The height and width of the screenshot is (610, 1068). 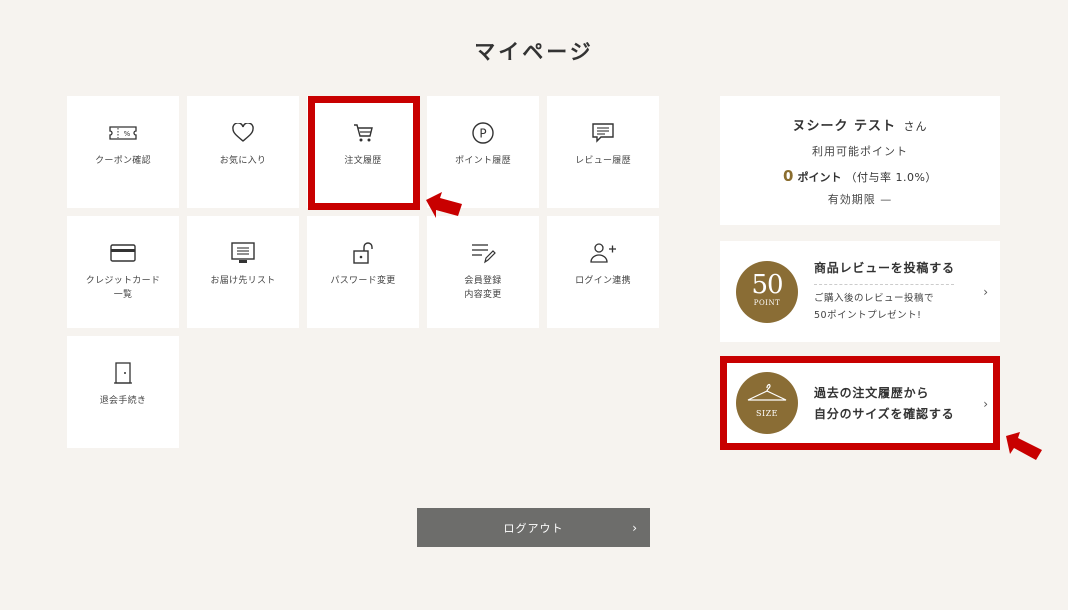 What do you see at coordinates (243, 161) in the screenshot?
I see `menu-label: お気に入り` at bounding box center [243, 161].